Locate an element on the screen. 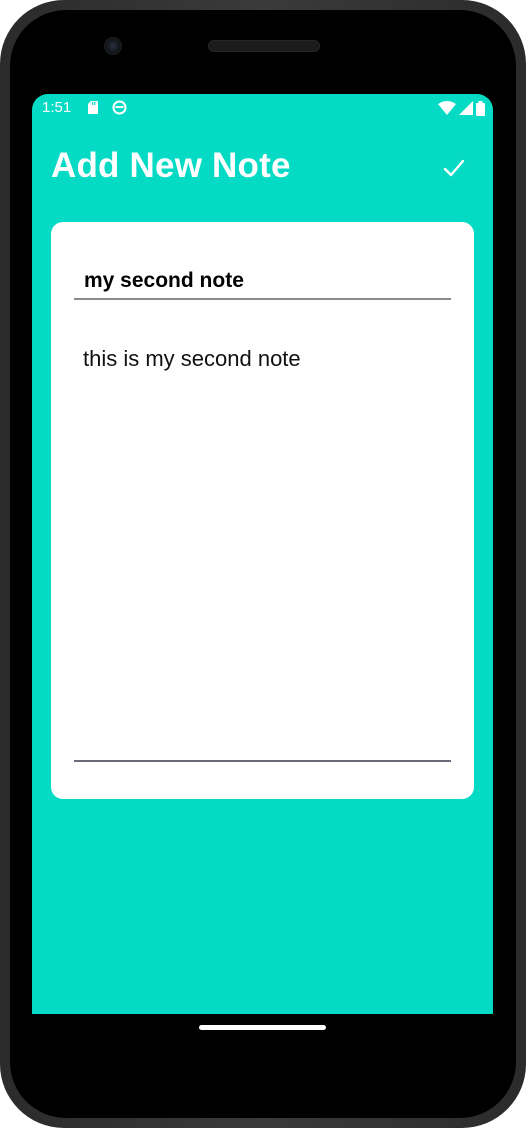  save-note-button is located at coordinates (454, 168).